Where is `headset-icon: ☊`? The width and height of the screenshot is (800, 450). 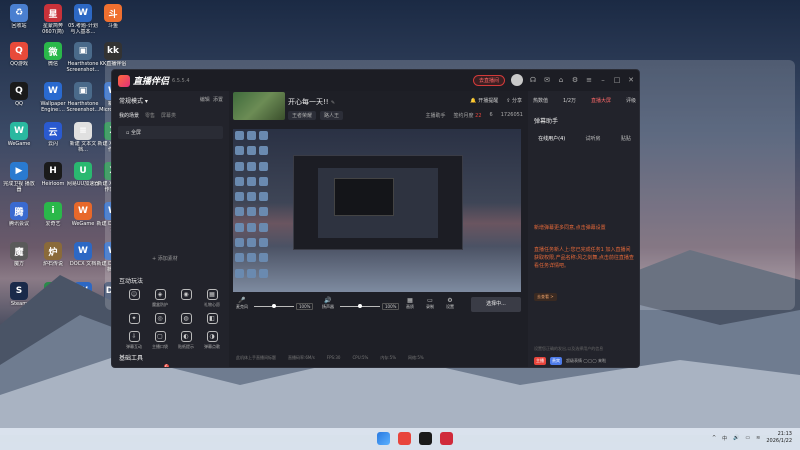 headset-icon: ☊ is located at coordinates (533, 80).